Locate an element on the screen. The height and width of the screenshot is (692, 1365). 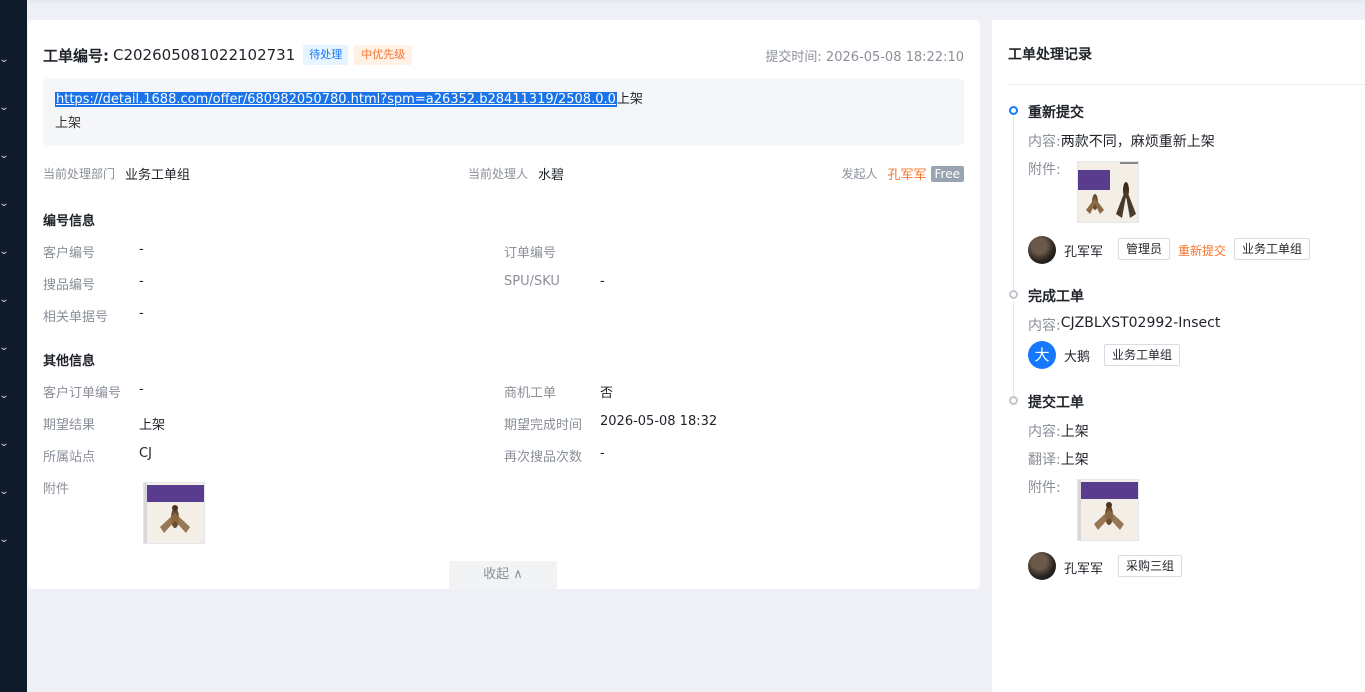
initiator-label: 发起人 is located at coordinates (859, 174).